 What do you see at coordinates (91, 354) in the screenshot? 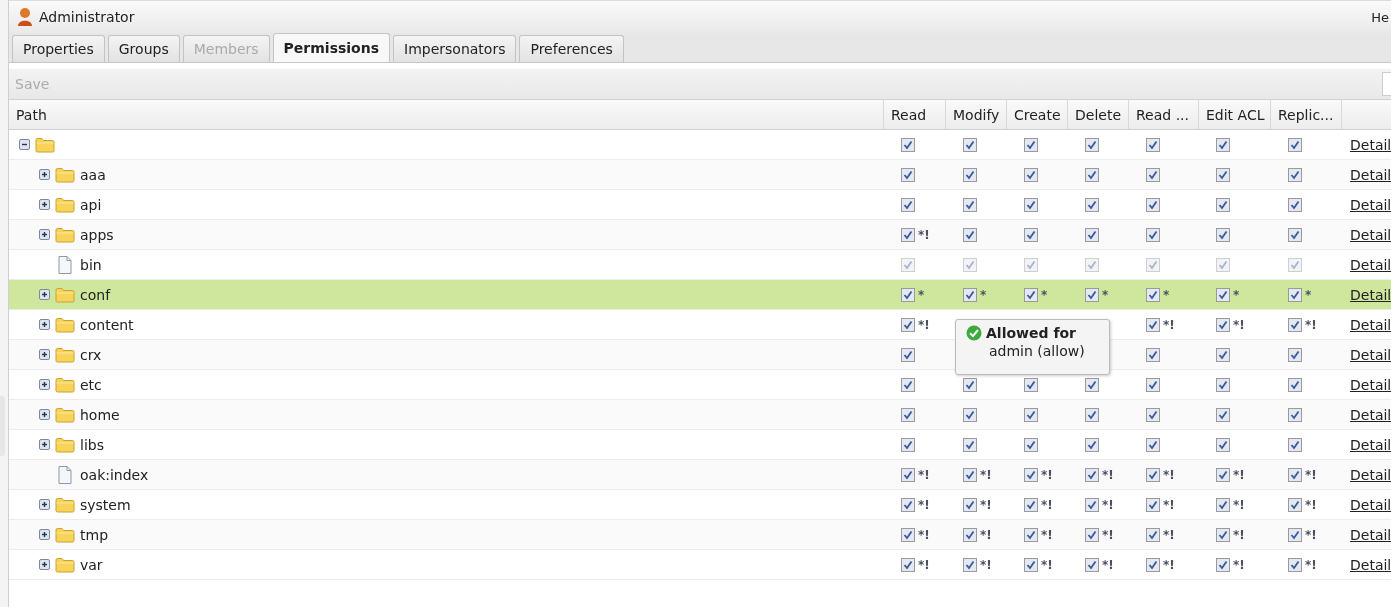
I see `node-name: crx` at bounding box center [91, 354].